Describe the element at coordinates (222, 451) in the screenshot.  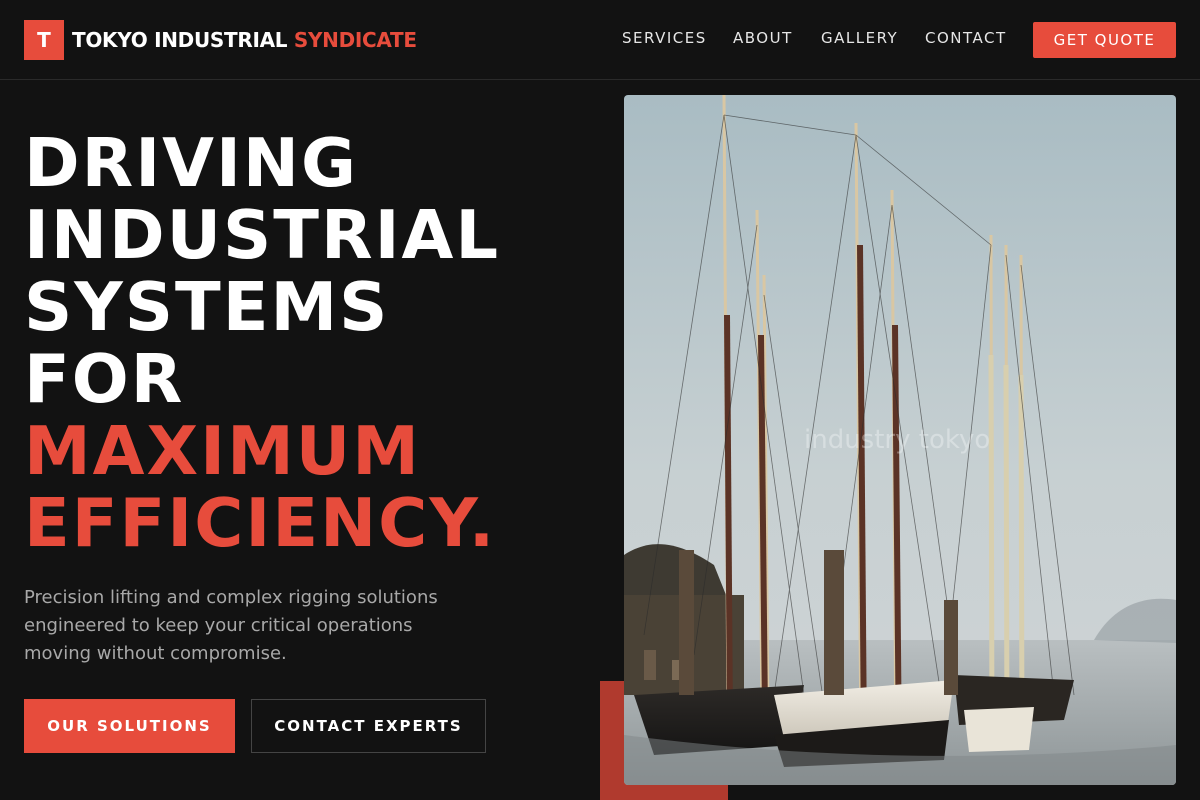
I see `hero-title-accent-line: MAXIMUM` at that location.